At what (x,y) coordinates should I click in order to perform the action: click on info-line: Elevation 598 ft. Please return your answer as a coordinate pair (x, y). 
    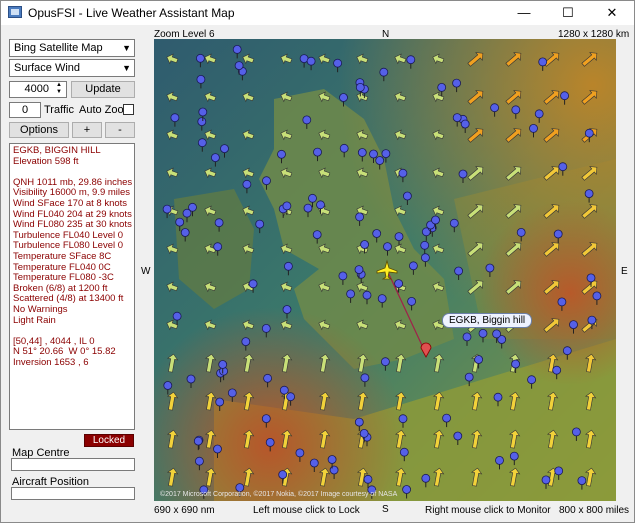
    Looking at the image, I should click on (46, 161).